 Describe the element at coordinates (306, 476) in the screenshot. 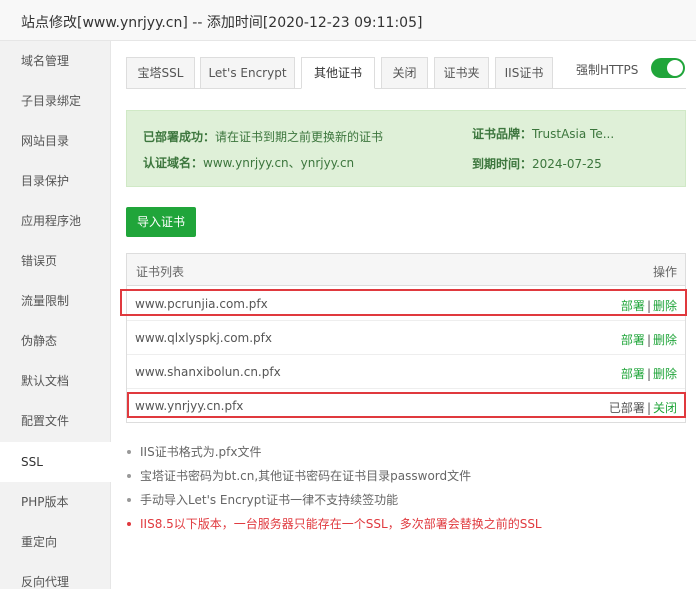

I see `note-text: 宝塔证书密码为bt.cn,其他证书密码在证书目录password文件` at that location.